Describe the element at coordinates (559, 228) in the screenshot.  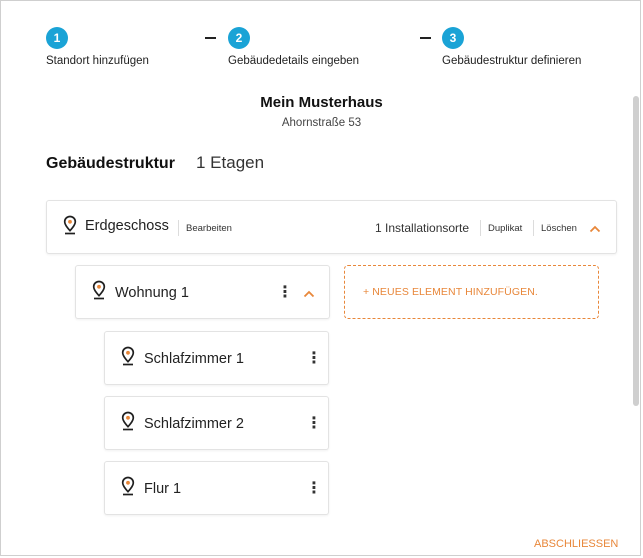
I see `delete-floor-link: Löschen` at that location.